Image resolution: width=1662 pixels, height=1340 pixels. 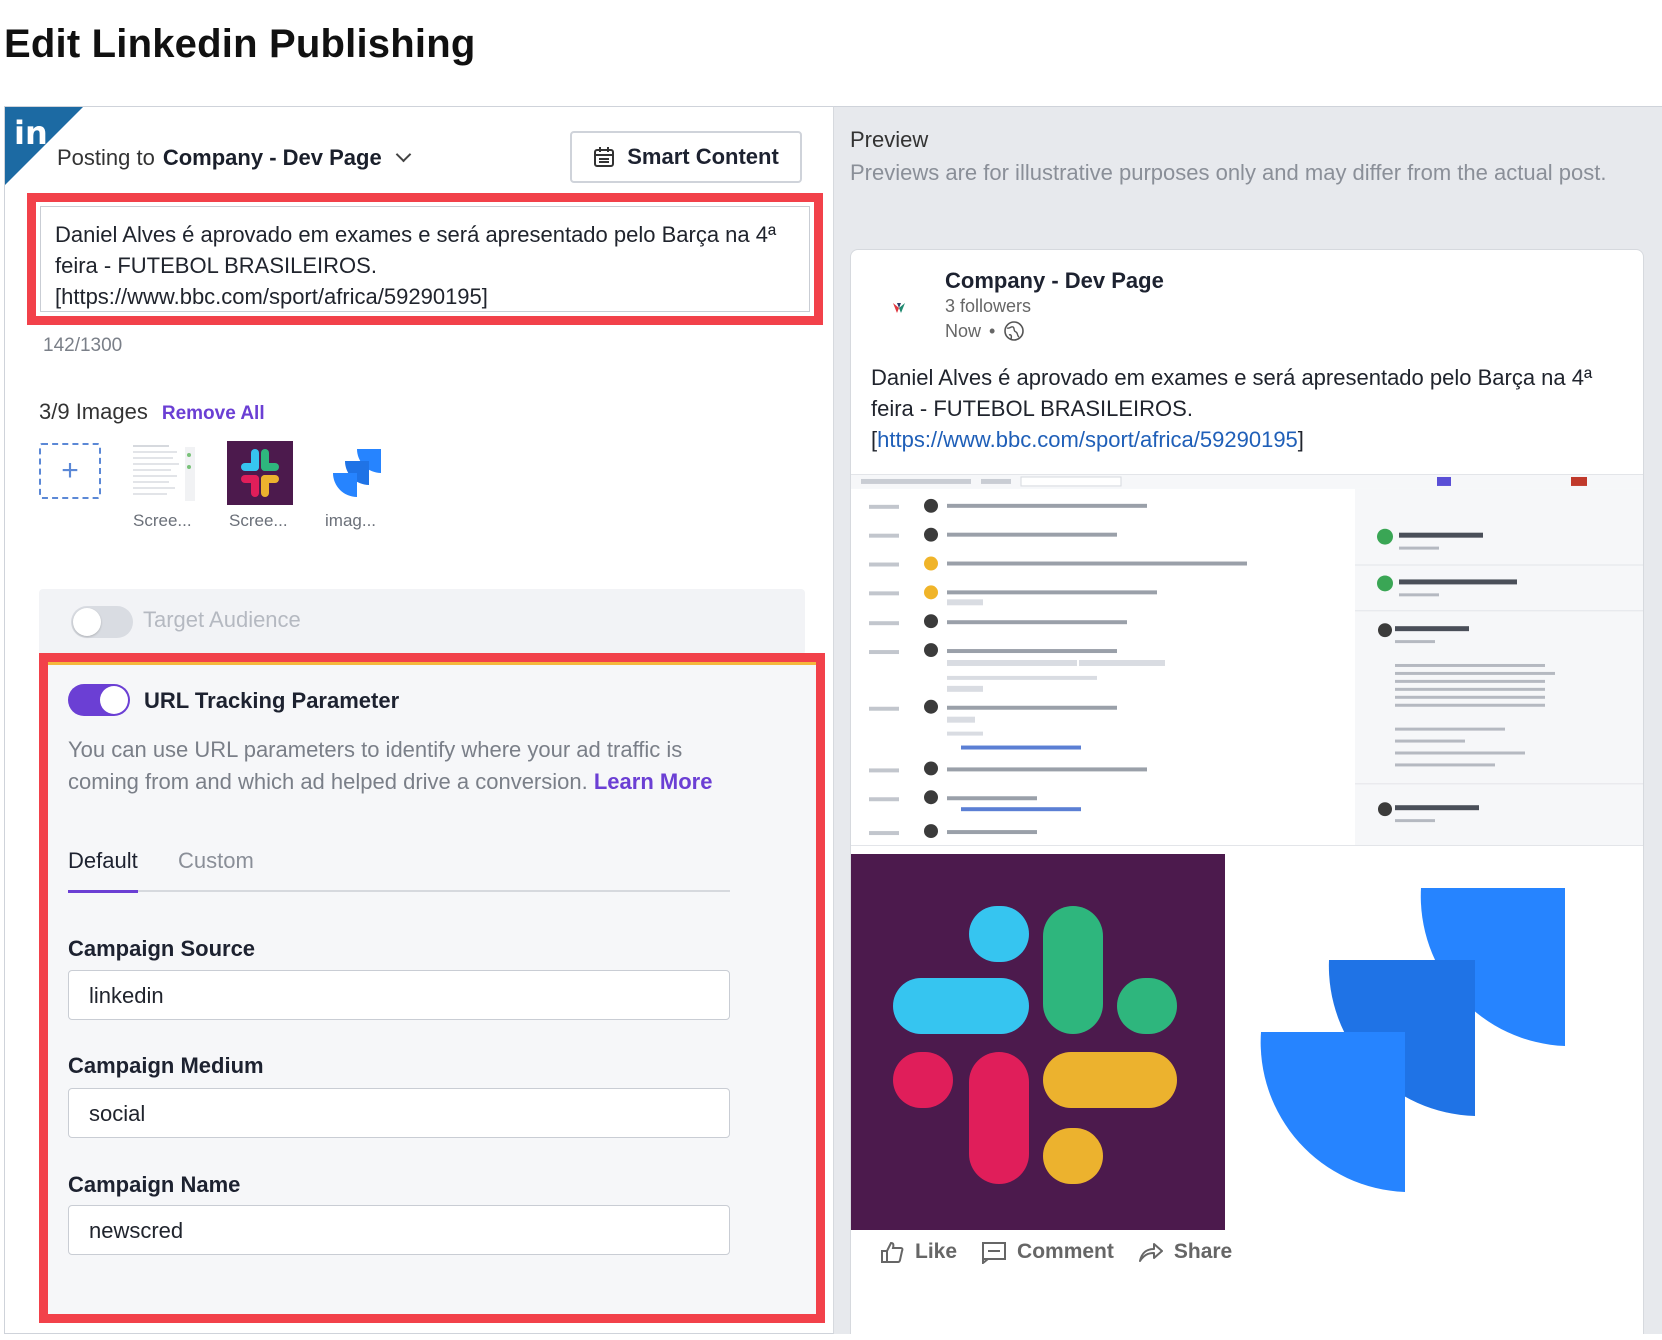 I want to click on linkedin-icon: in, so click(x=31, y=133).